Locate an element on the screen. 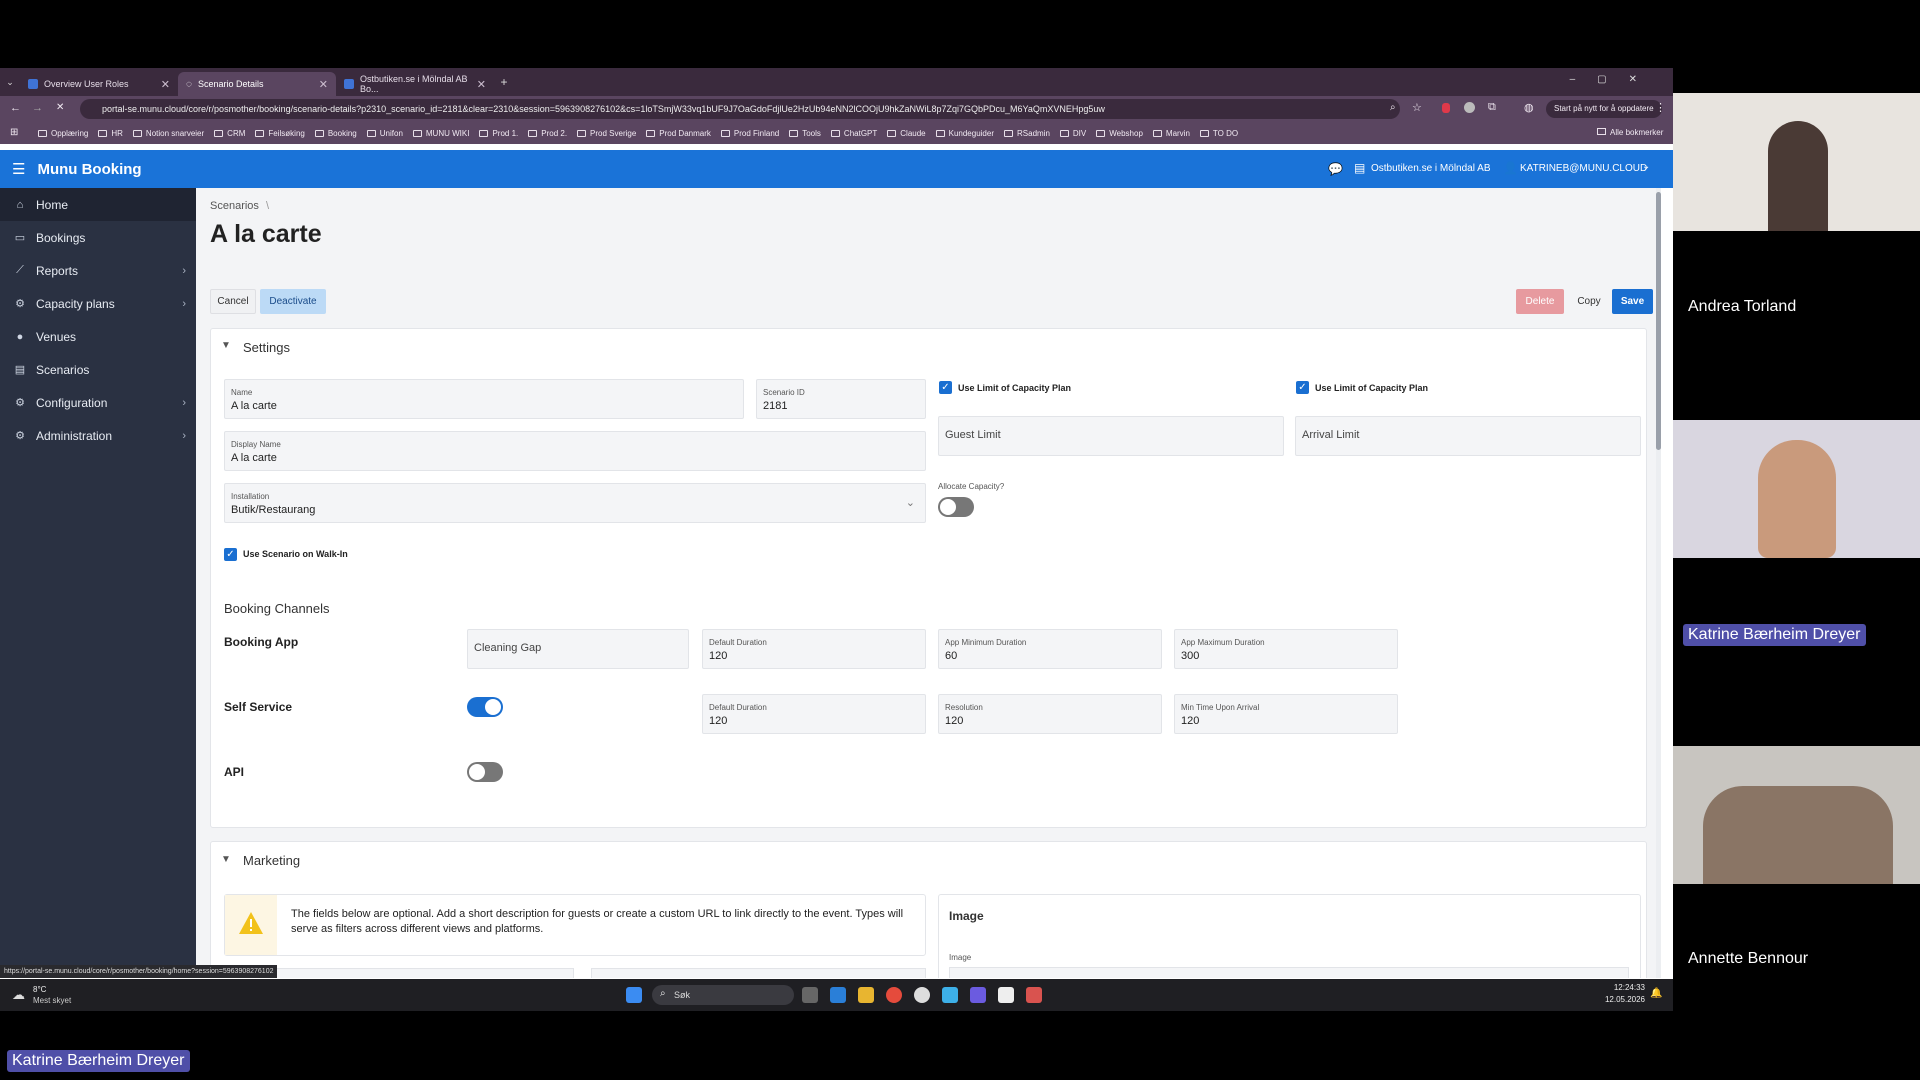 Image resolution: width=1920 pixels, height=1080 pixels. chat-icon: 💬 is located at coordinates (1335, 169).